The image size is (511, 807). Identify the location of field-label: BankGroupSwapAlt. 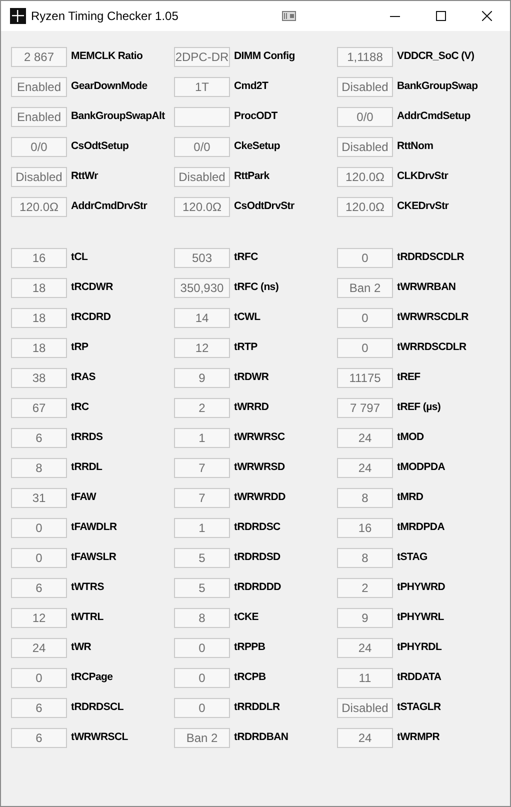
(118, 116).